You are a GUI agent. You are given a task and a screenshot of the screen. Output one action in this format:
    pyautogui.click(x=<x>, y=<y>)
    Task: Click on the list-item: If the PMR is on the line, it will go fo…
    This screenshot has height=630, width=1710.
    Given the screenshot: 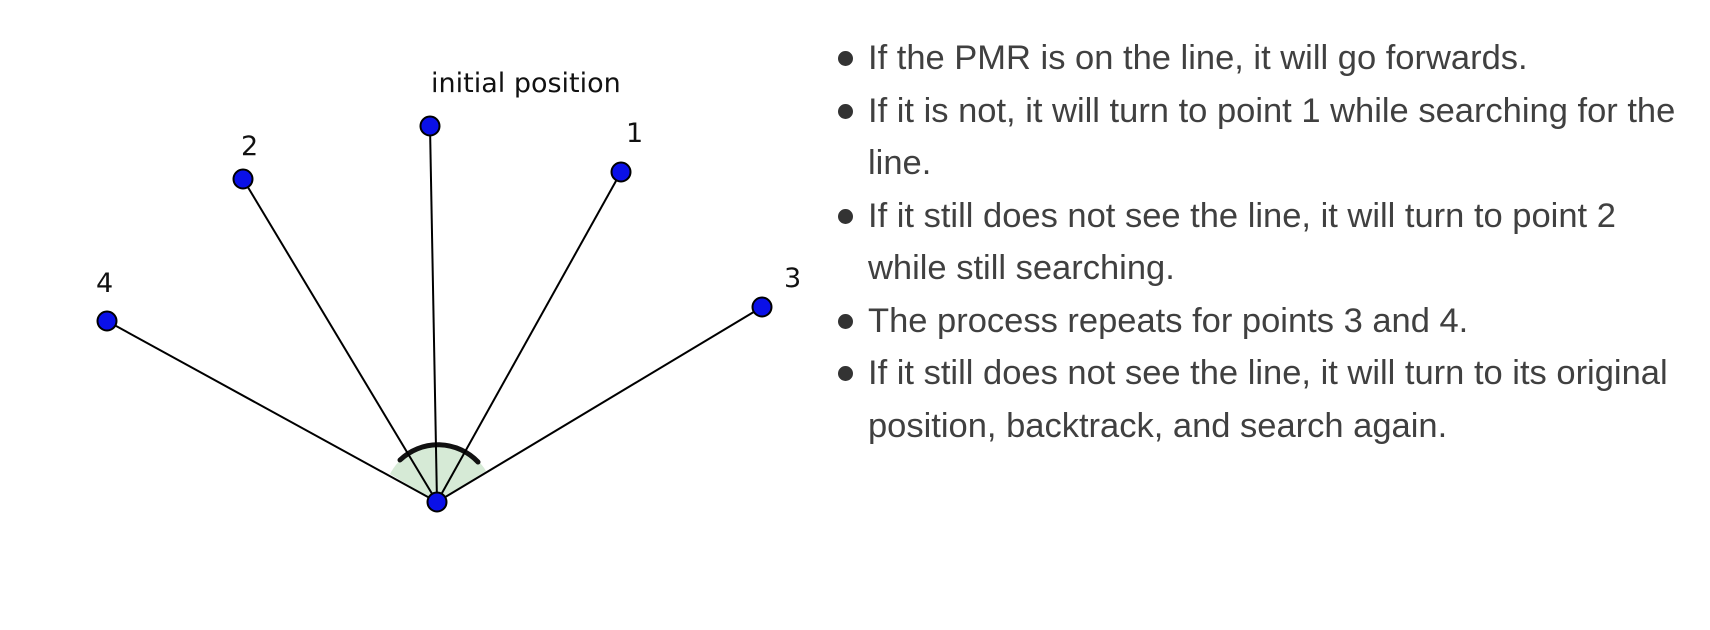 What is the action you would take?
    pyautogui.click(x=1258, y=58)
    